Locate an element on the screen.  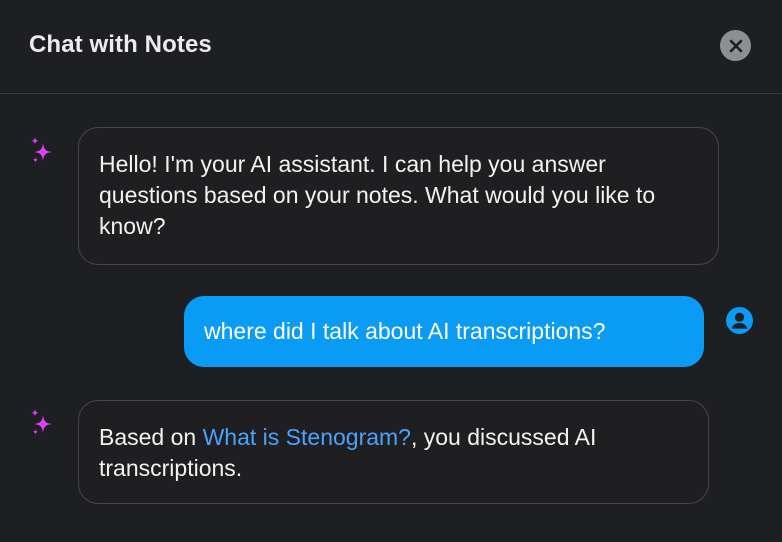
page-title: Chat with Notes is located at coordinates (120, 44).